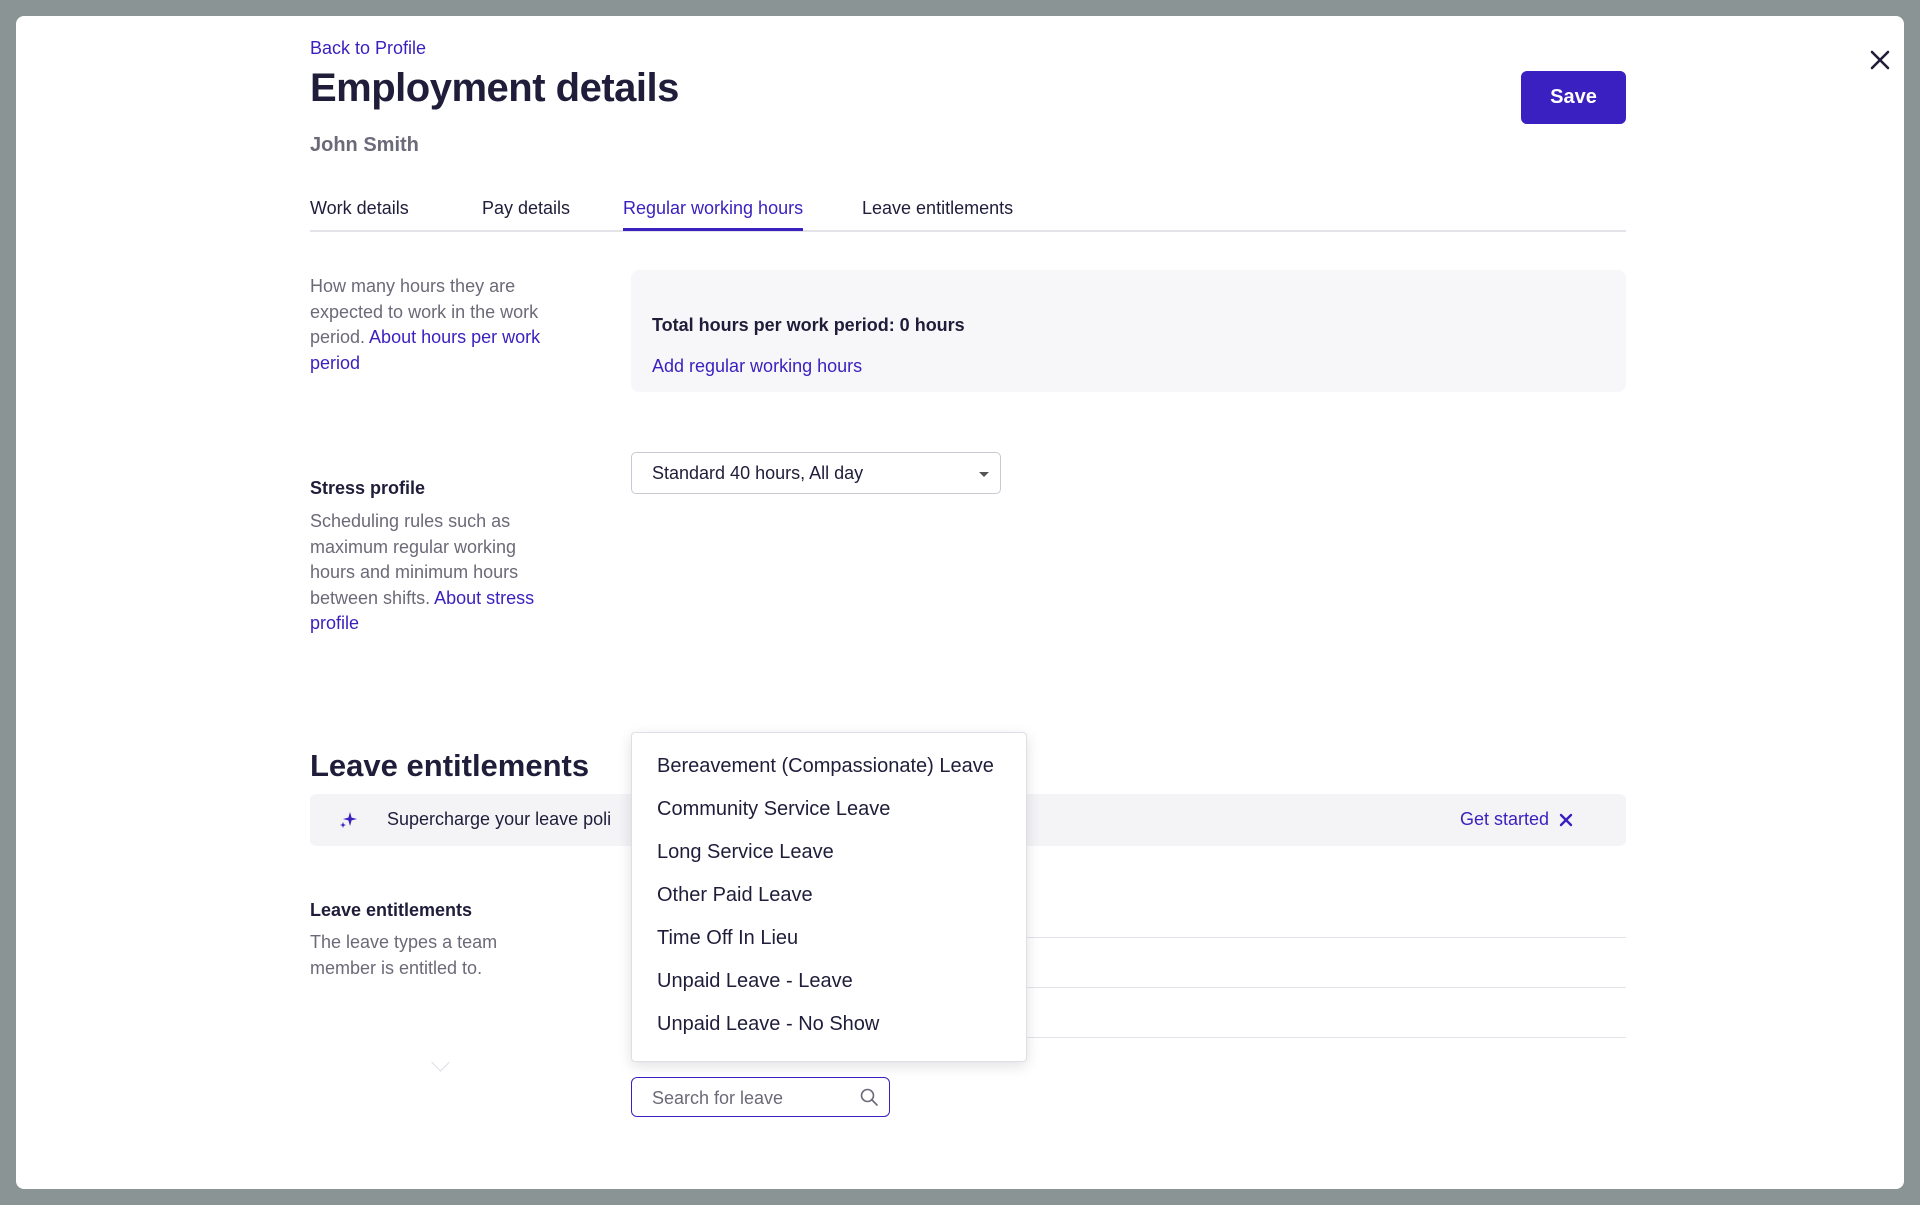  I want to click on dropdown-option: Bereavement (Compassionate) Leave, so click(825, 766).